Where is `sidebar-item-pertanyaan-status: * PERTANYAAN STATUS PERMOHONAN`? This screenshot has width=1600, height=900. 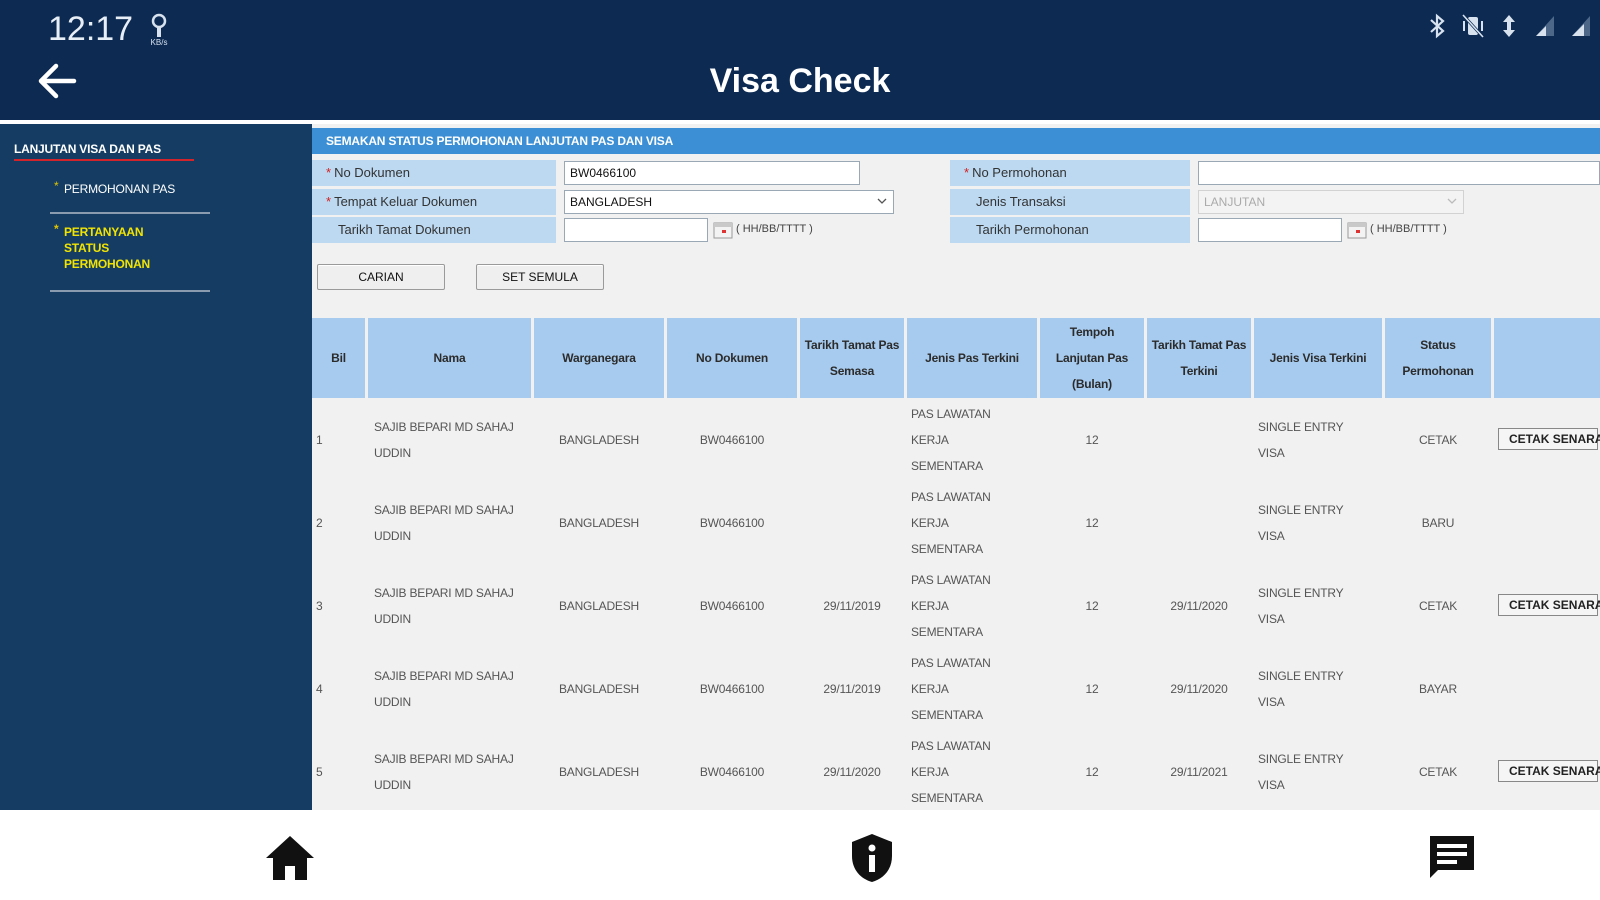
sidebar-item-pertanyaan-status: * PERTANYAAN STATUS PERMOHONAN is located at coordinates (130, 247).